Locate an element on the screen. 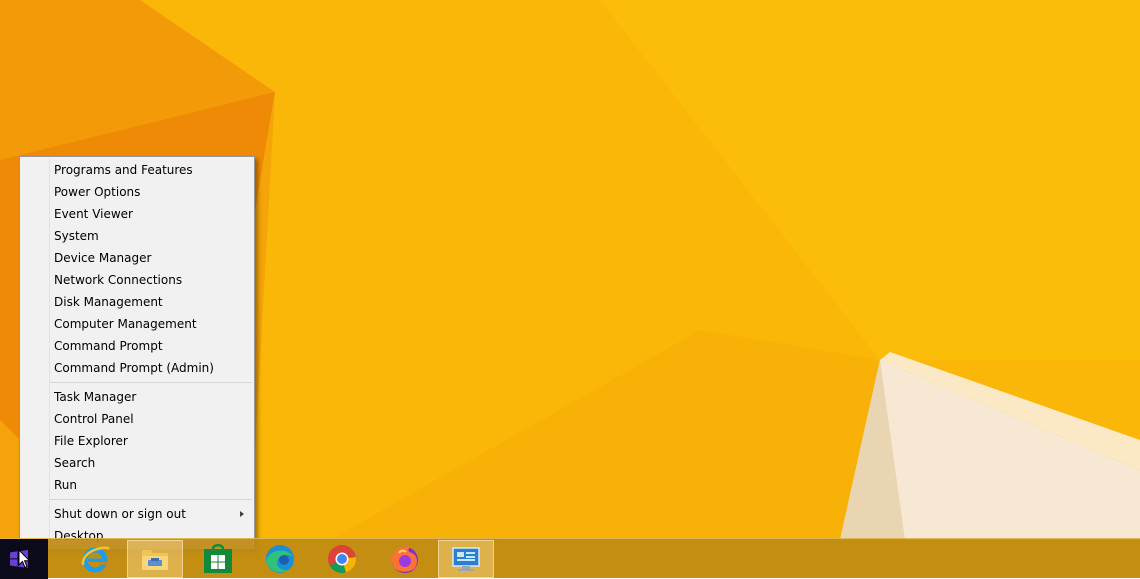  menu-item-file-explorer: File Explorer is located at coordinates (137, 441).